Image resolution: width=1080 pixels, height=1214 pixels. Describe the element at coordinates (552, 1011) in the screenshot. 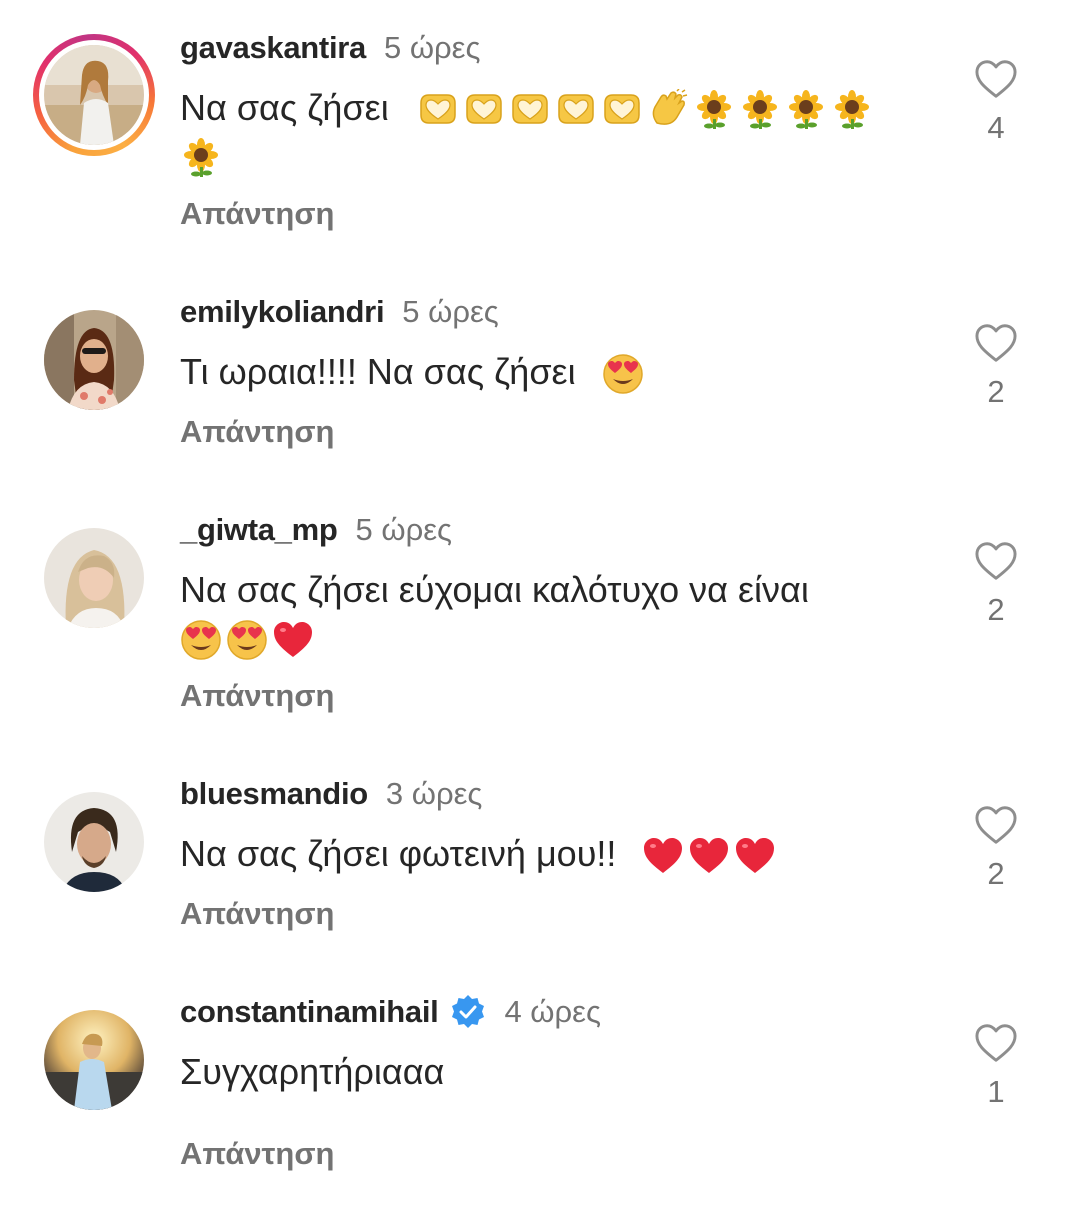

I see `timestamp: 4 ώρες` at that location.